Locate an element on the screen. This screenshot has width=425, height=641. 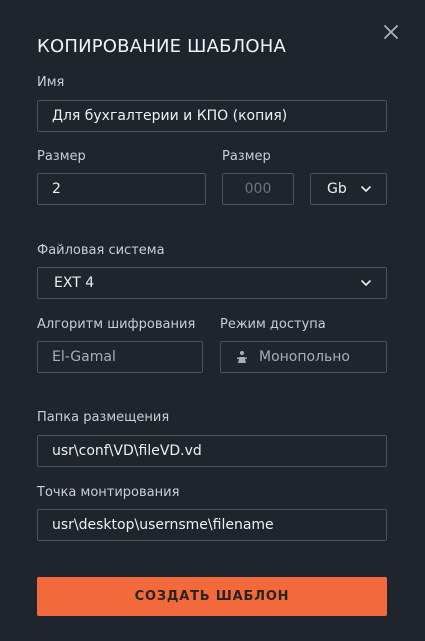
create-template-button: СОЗДАТЬ ШАБЛОН is located at coordinates (212, 596).